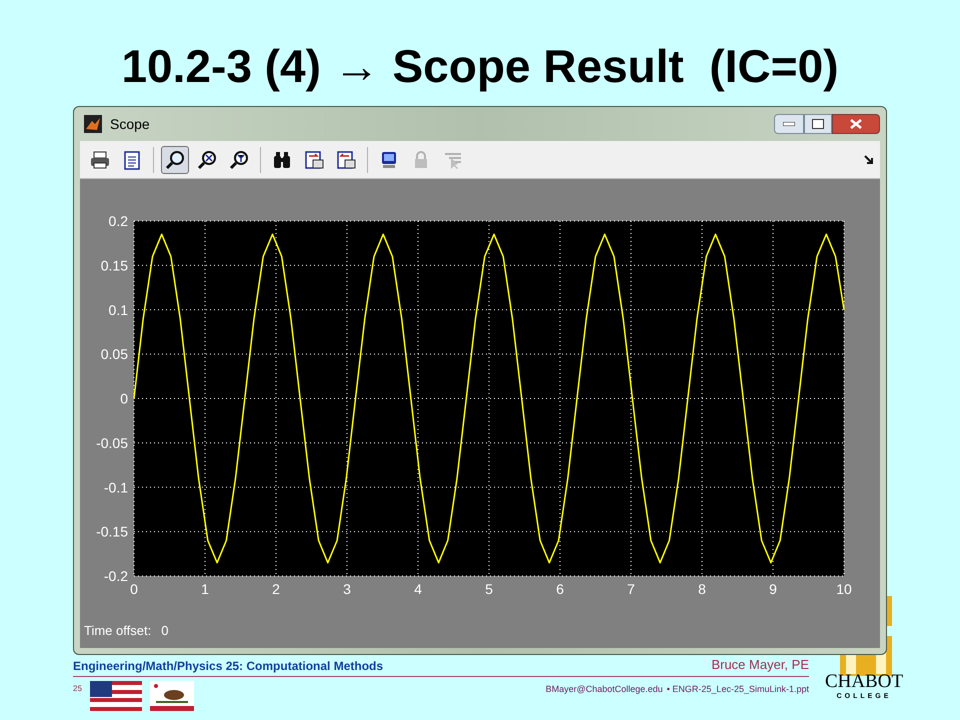 This screenshot has width=960, height=720. I want to click on y-tick-label: -0.2, so click(116, 576).